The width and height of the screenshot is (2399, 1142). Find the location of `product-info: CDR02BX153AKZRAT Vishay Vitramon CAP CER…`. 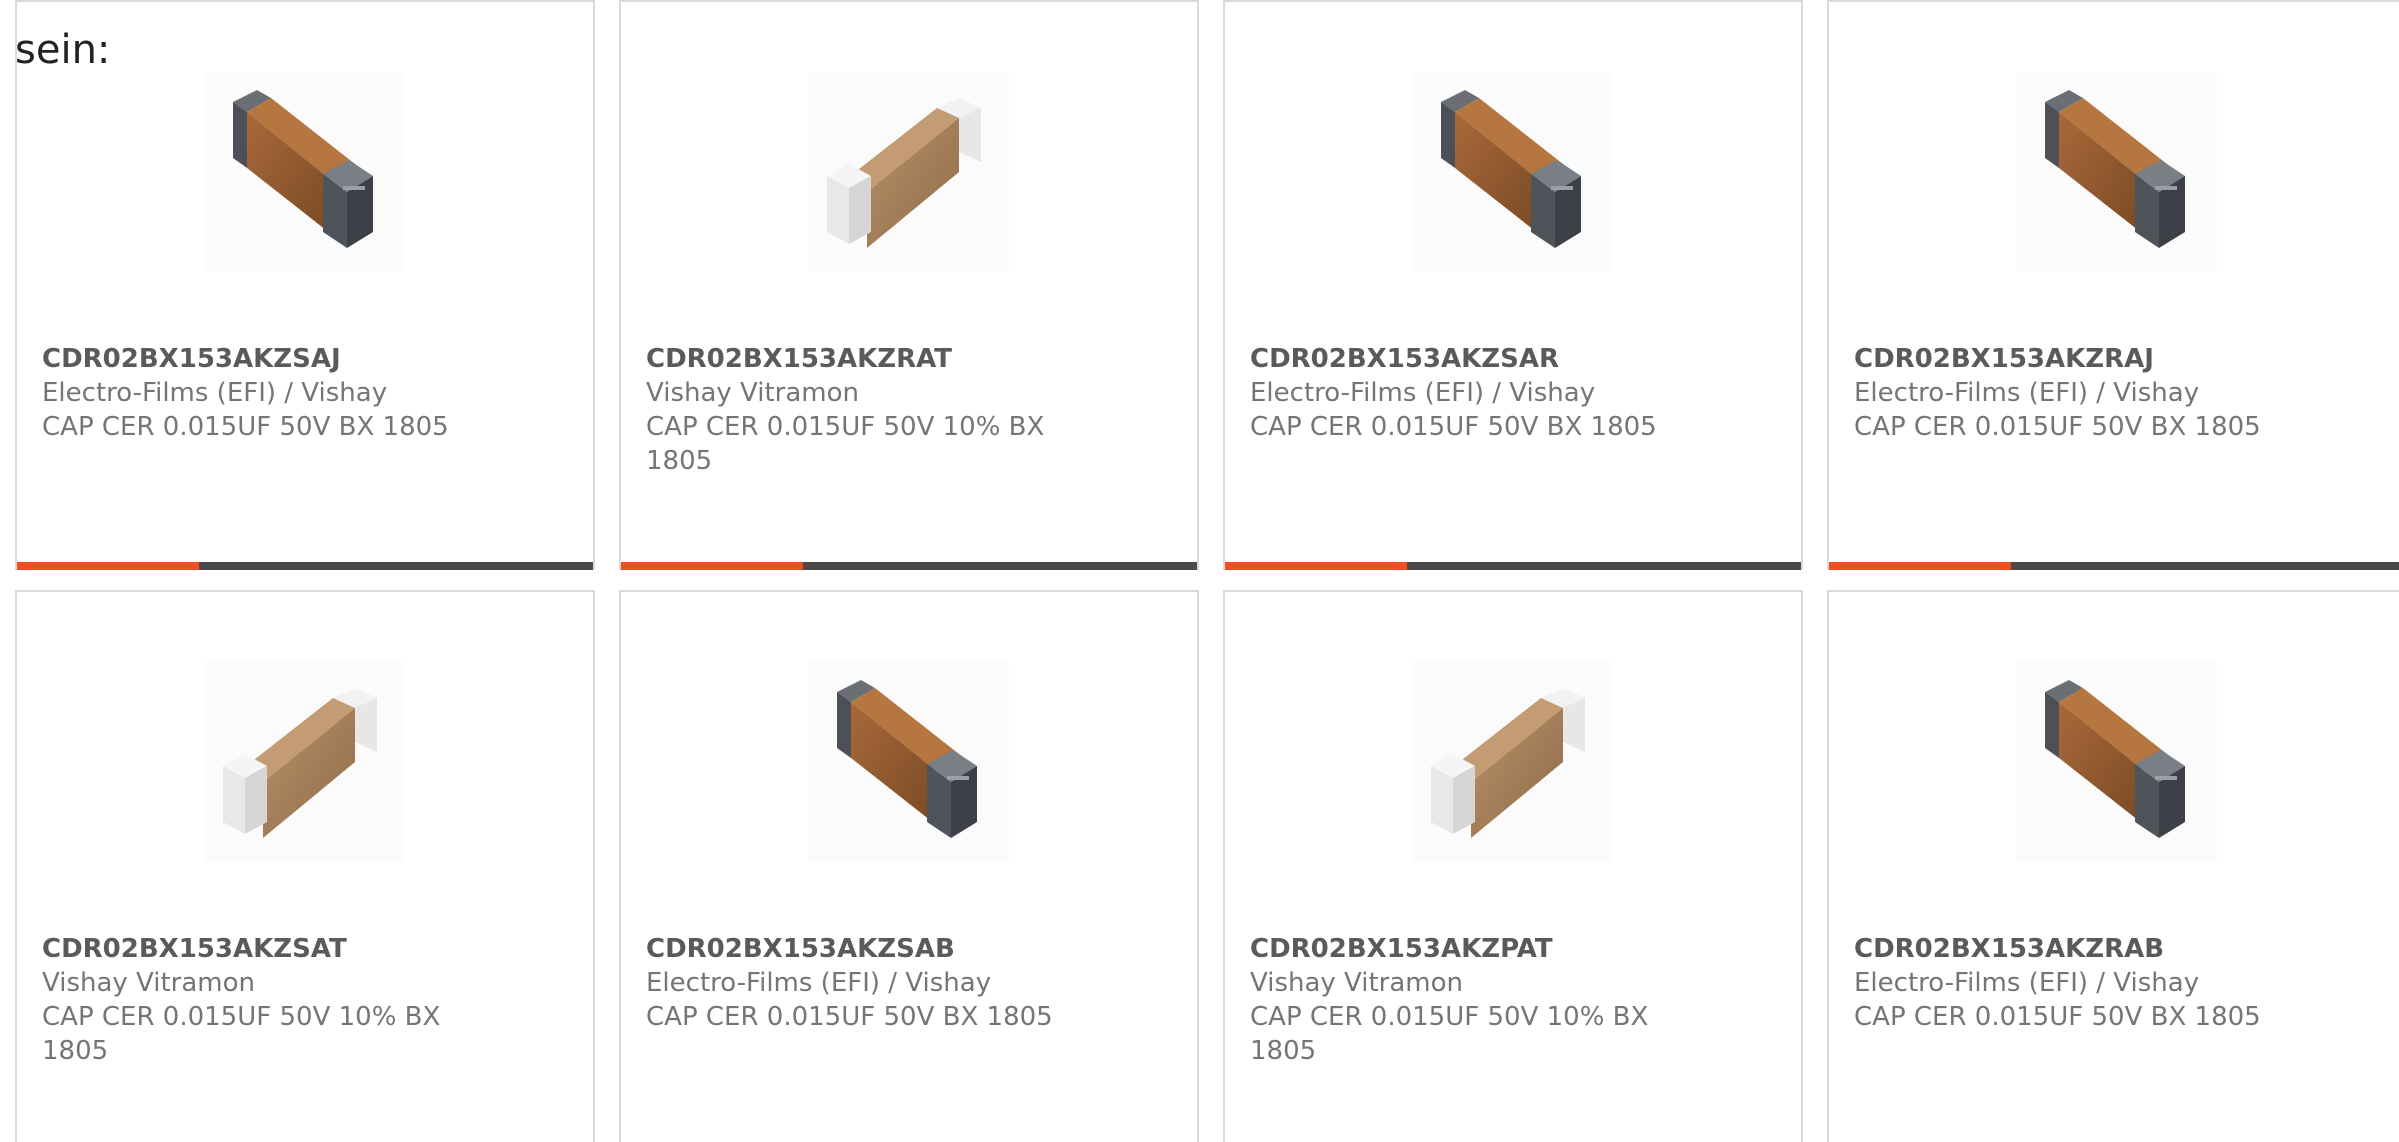

product-info: CDR02BX153AKZRAT Vishay Vitramon CAP CER… is located at coordinates (866, 410).